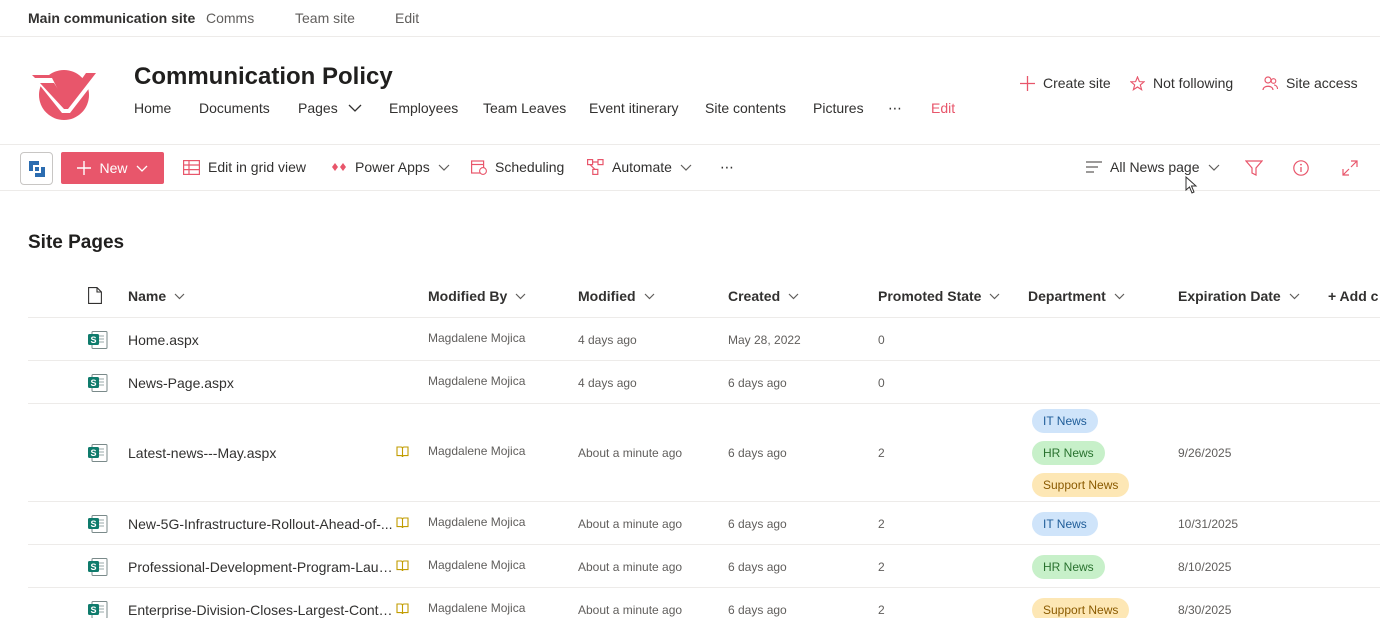 The height and width of the screenshot is (618, 1380). What do you see at coordinates (633, 108) in the screenshot?
I see `nav-event-itinerary: Event itinerary` at bounding box center [633, 108].